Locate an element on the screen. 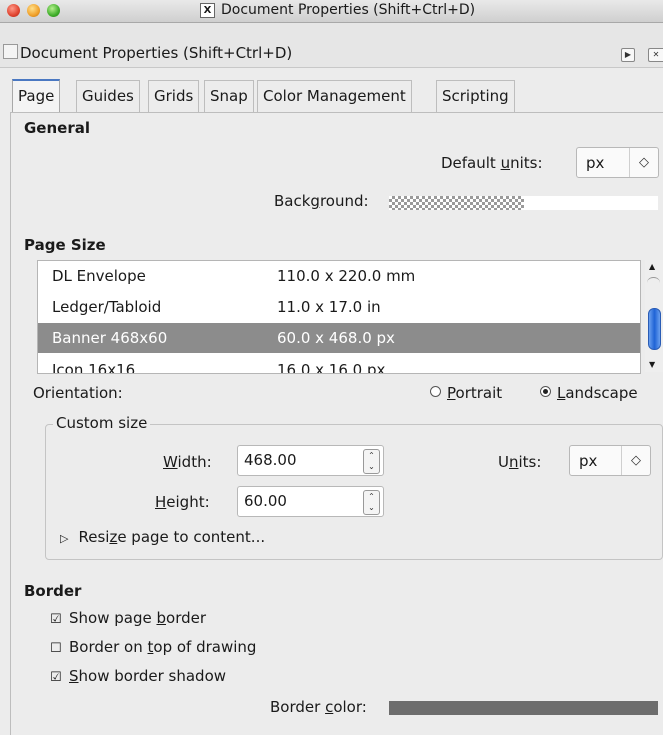 The image size is (663, 735). x11-icon: X is located at coordinates (207, 10).